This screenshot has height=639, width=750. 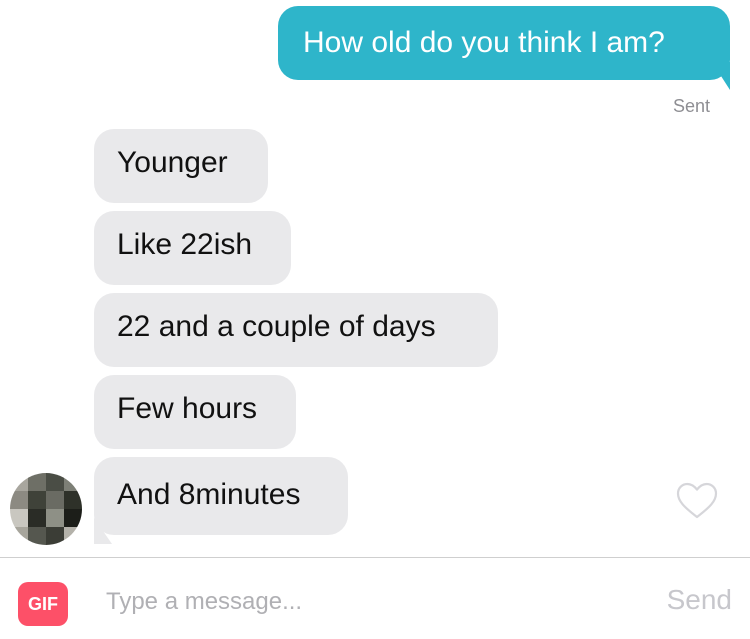 I want to click on received-message-bubble: And 8minutes, so click(x=221, y=496).